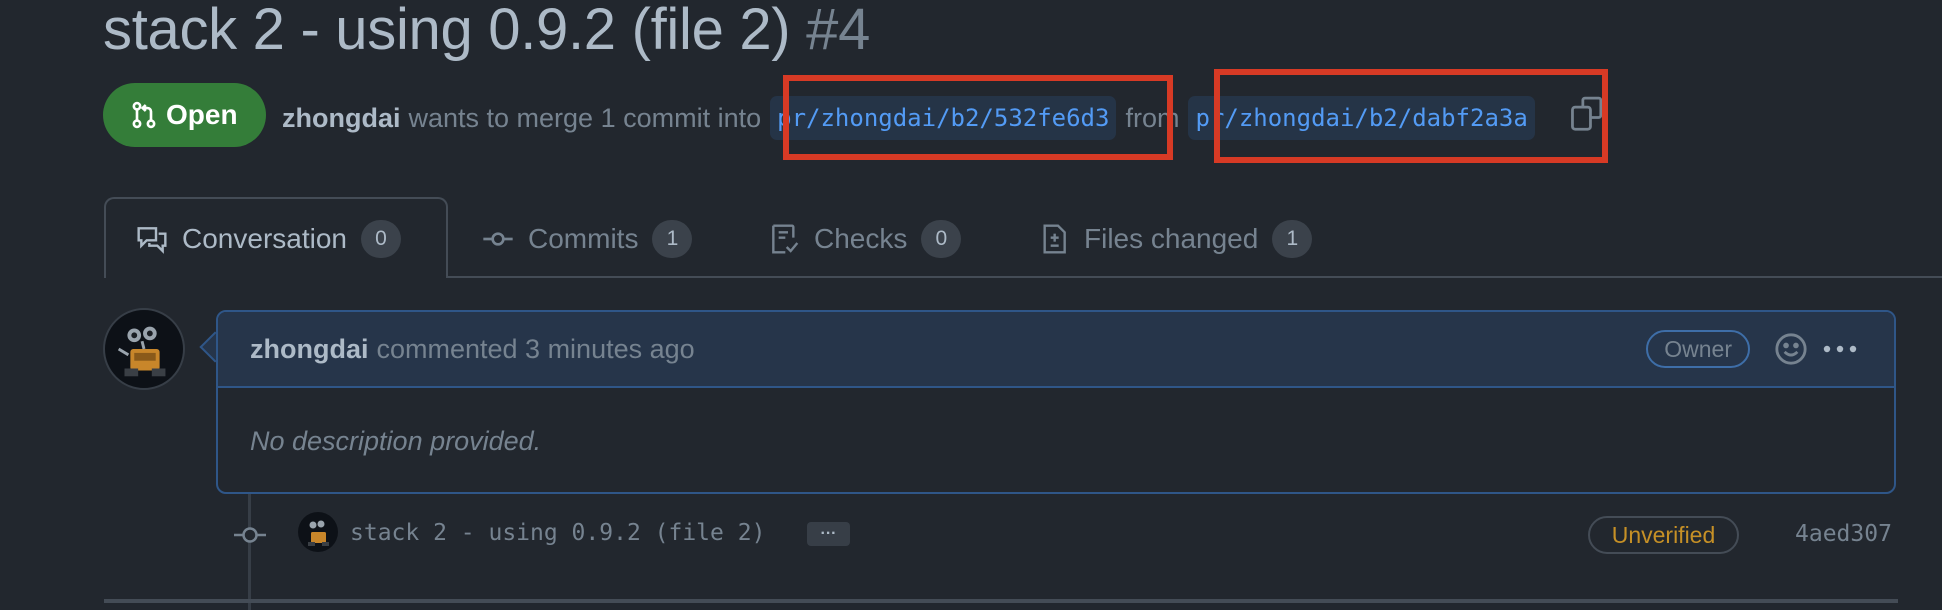  I want to click on tab-label: Files changed, so click(1171, 238).